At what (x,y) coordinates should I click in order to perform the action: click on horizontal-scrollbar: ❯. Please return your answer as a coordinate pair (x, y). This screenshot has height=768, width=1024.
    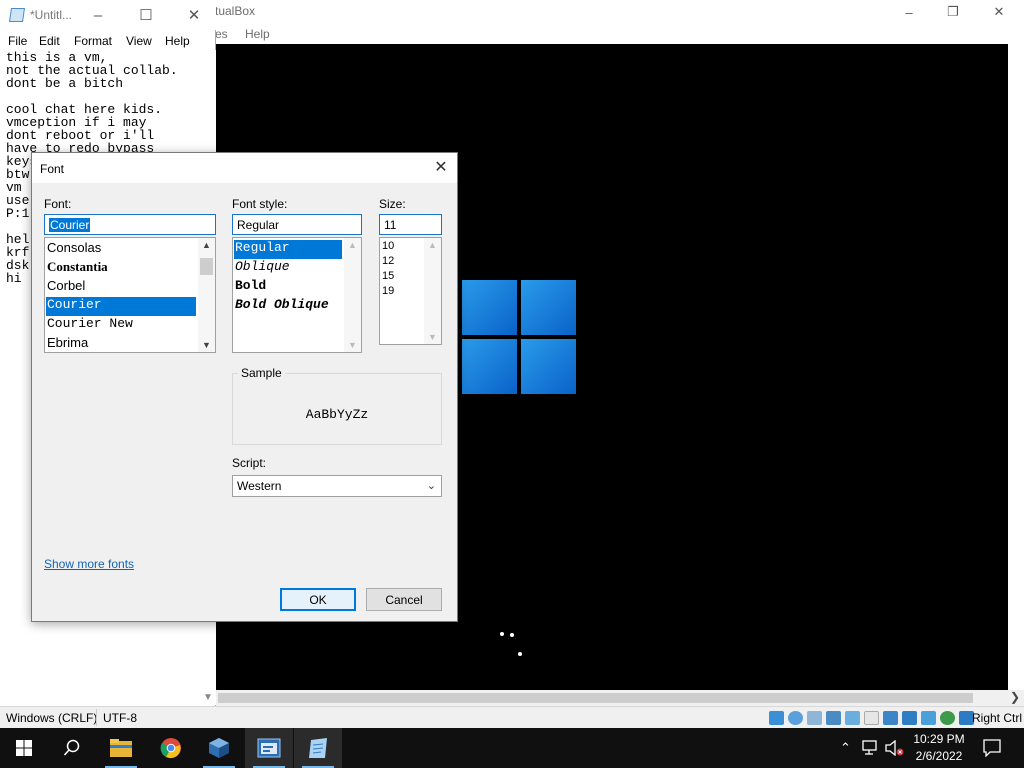
    Looking at the image, I should click on (619, 698).